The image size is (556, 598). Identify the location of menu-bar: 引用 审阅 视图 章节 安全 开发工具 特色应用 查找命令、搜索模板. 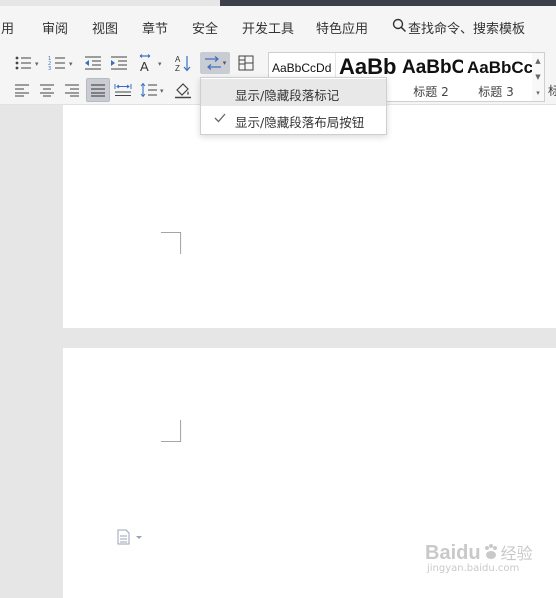
(278, 25).